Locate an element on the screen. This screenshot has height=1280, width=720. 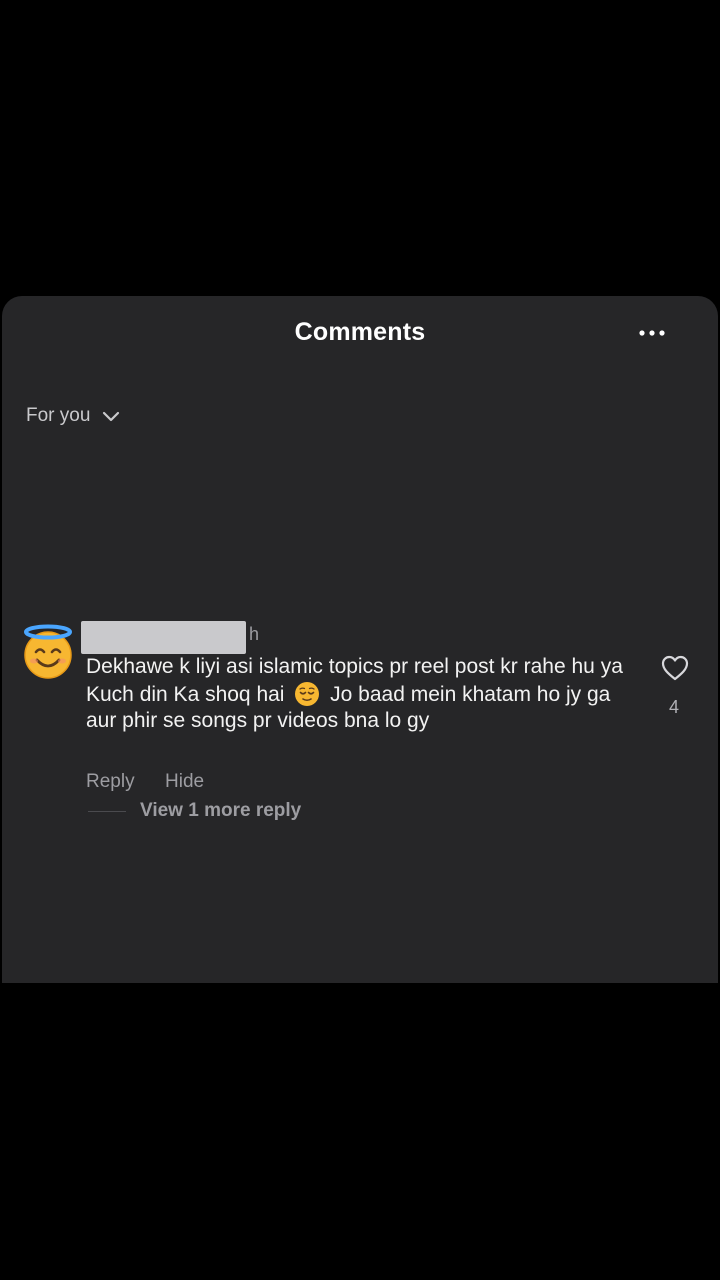
chevron-down-icon is located at coordinates (111, 416).